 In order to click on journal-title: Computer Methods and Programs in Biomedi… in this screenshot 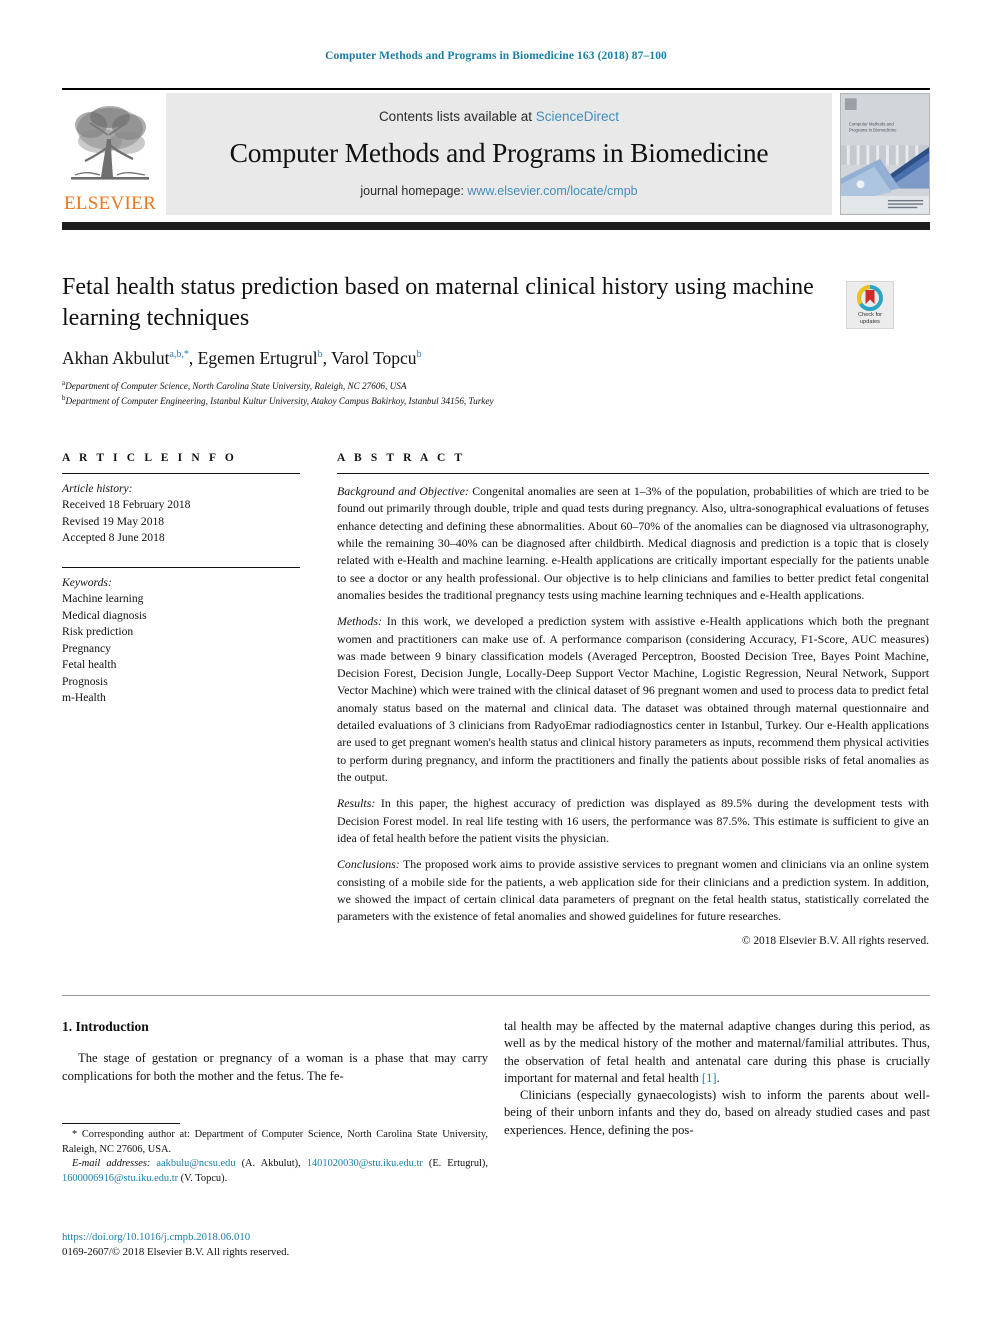, I will do `click(499, 152)`.